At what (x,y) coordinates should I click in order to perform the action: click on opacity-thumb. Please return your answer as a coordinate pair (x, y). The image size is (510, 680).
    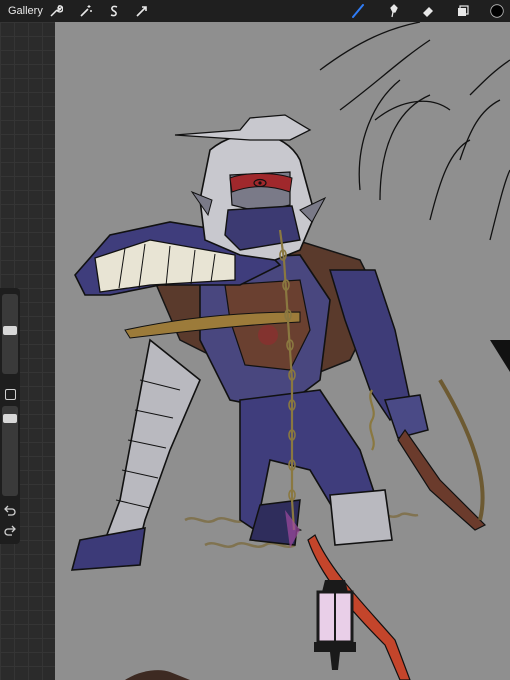
    Looking at the image, I should click on (10, 418).